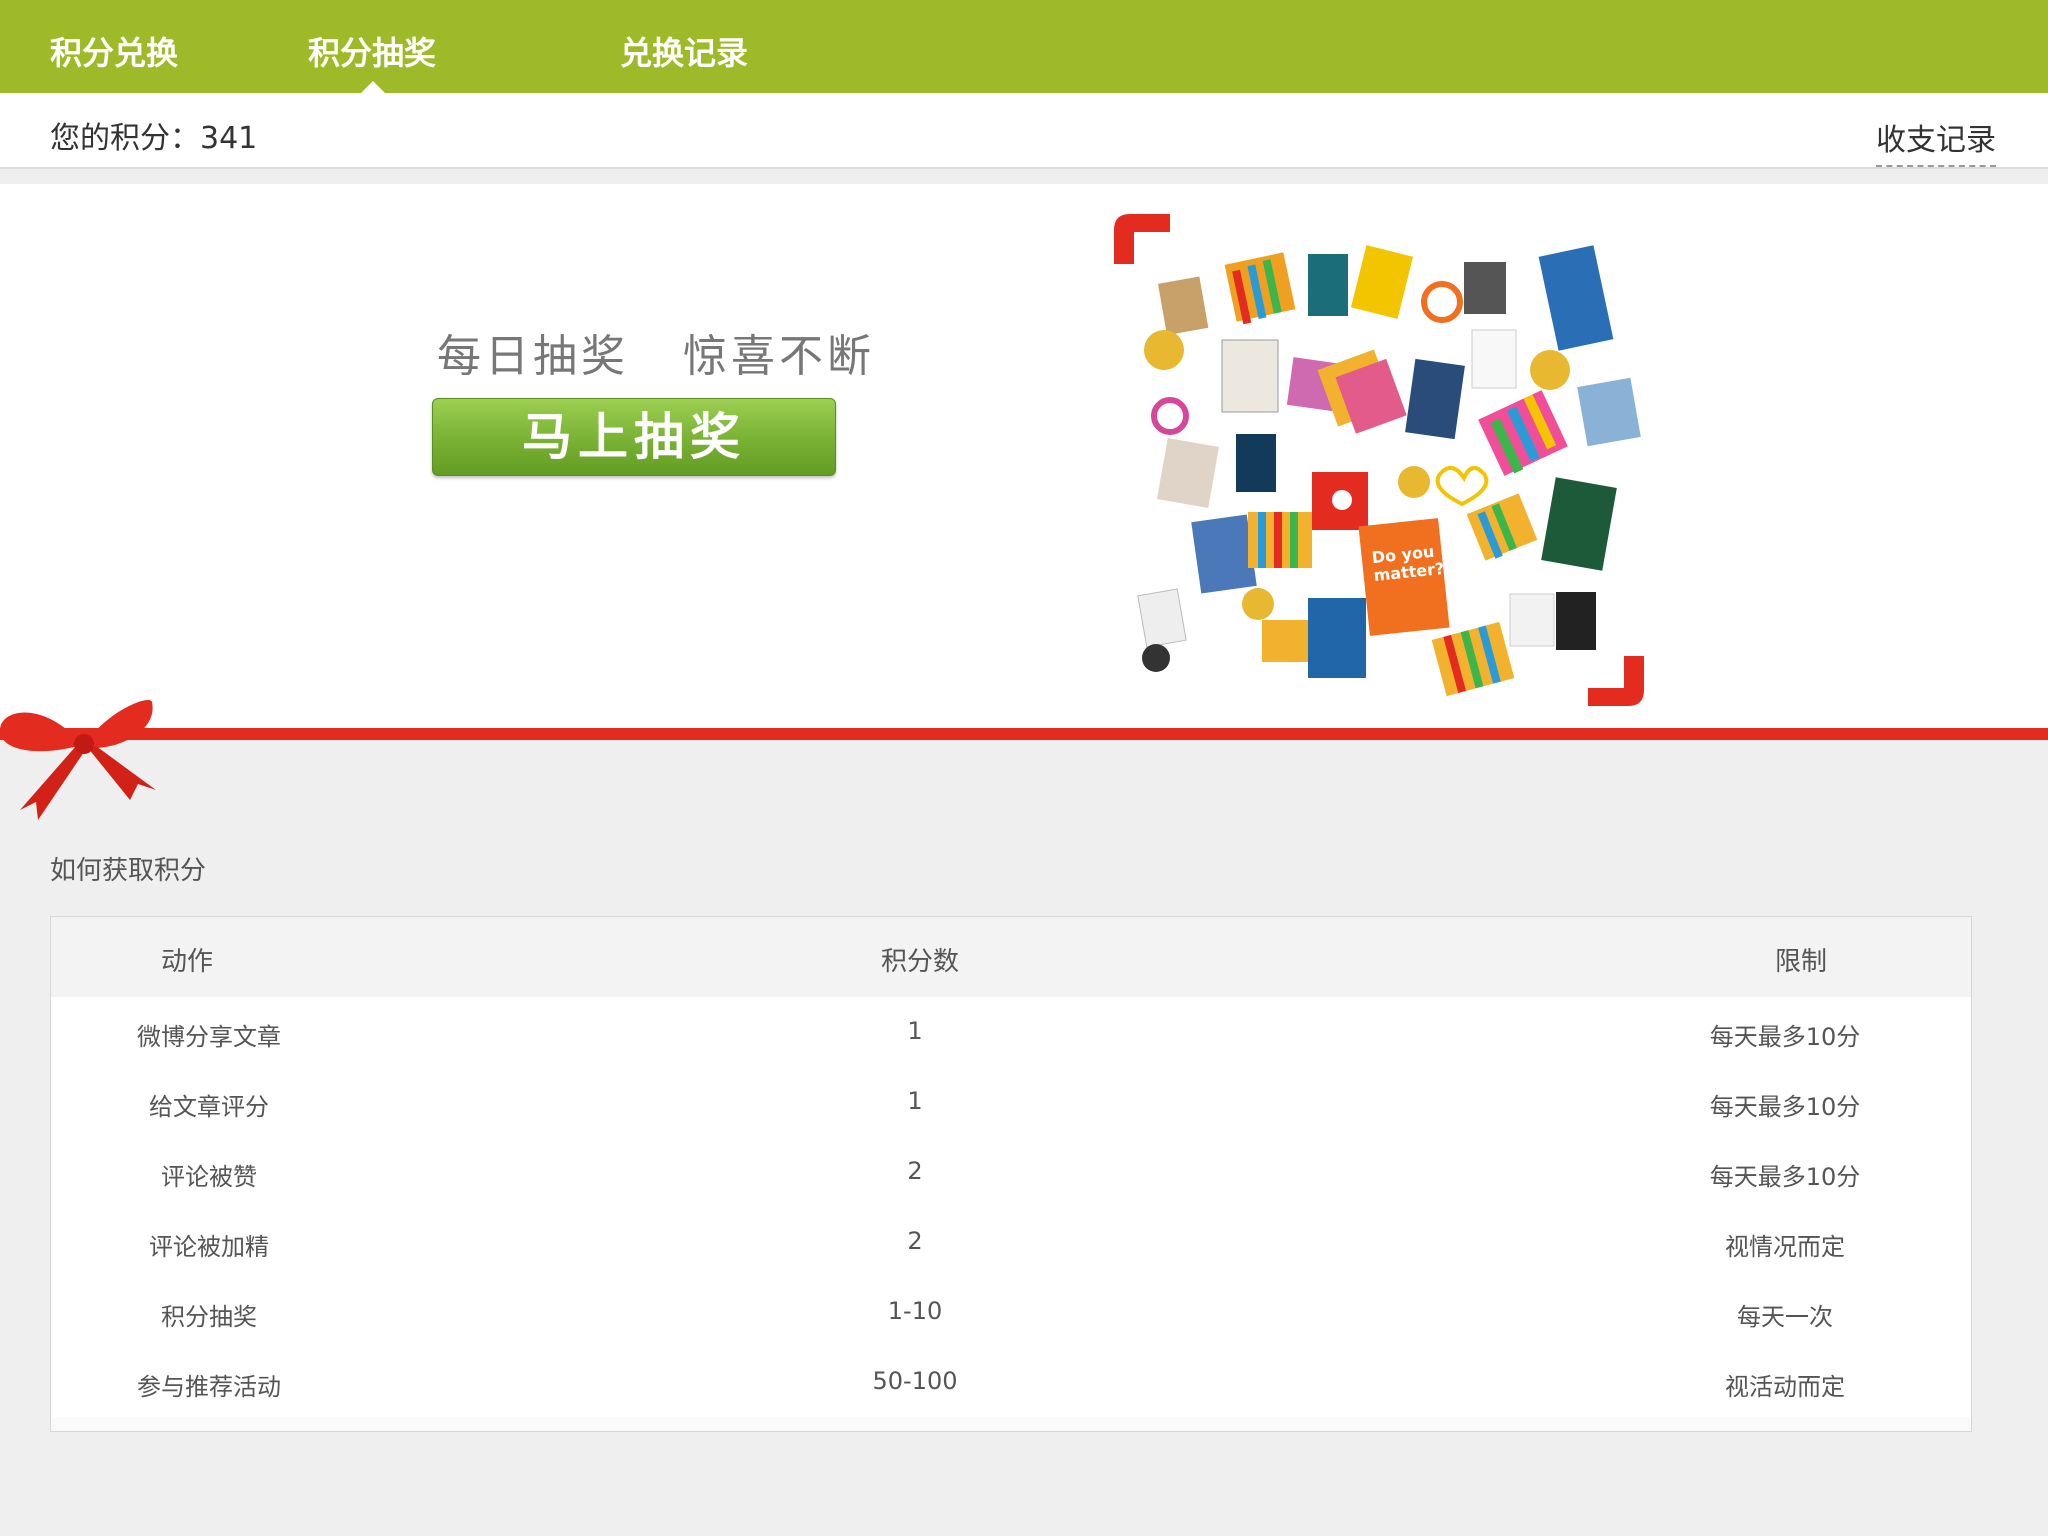  I want to click on cell-action: 积分抽奖, so click(209, 1317).